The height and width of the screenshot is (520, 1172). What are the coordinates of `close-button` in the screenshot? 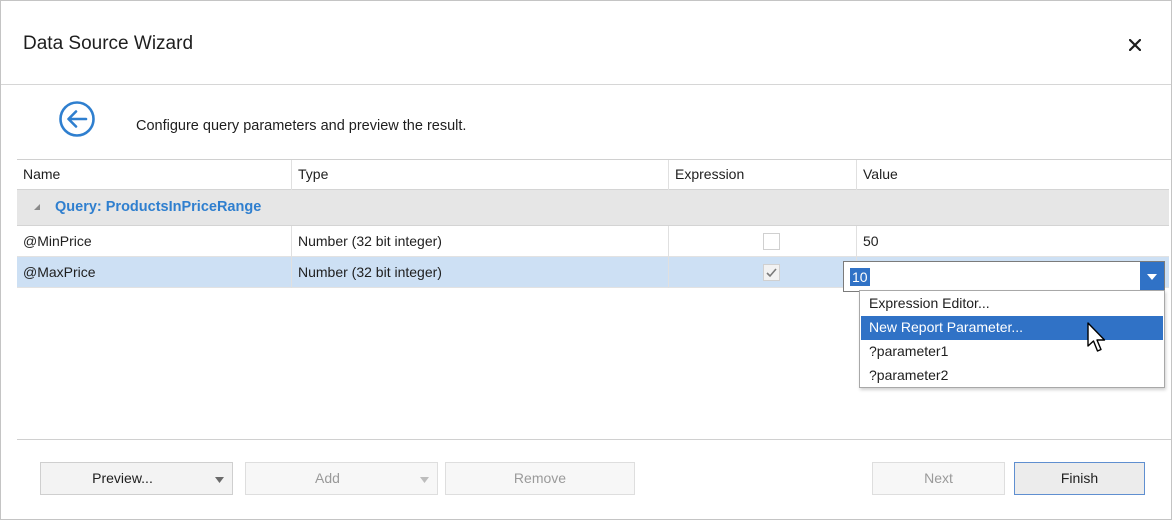 It's located at (1135, 45).